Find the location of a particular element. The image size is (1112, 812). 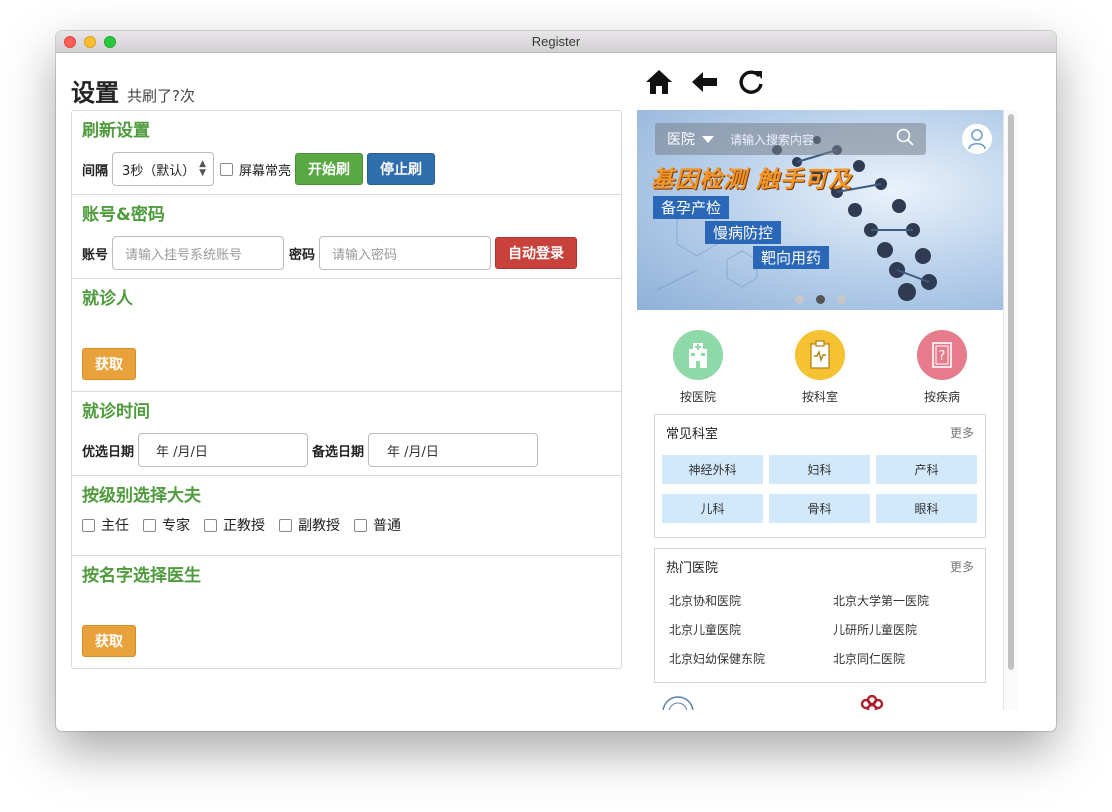

account-label: 账号 is located at coordinates (95, 255).